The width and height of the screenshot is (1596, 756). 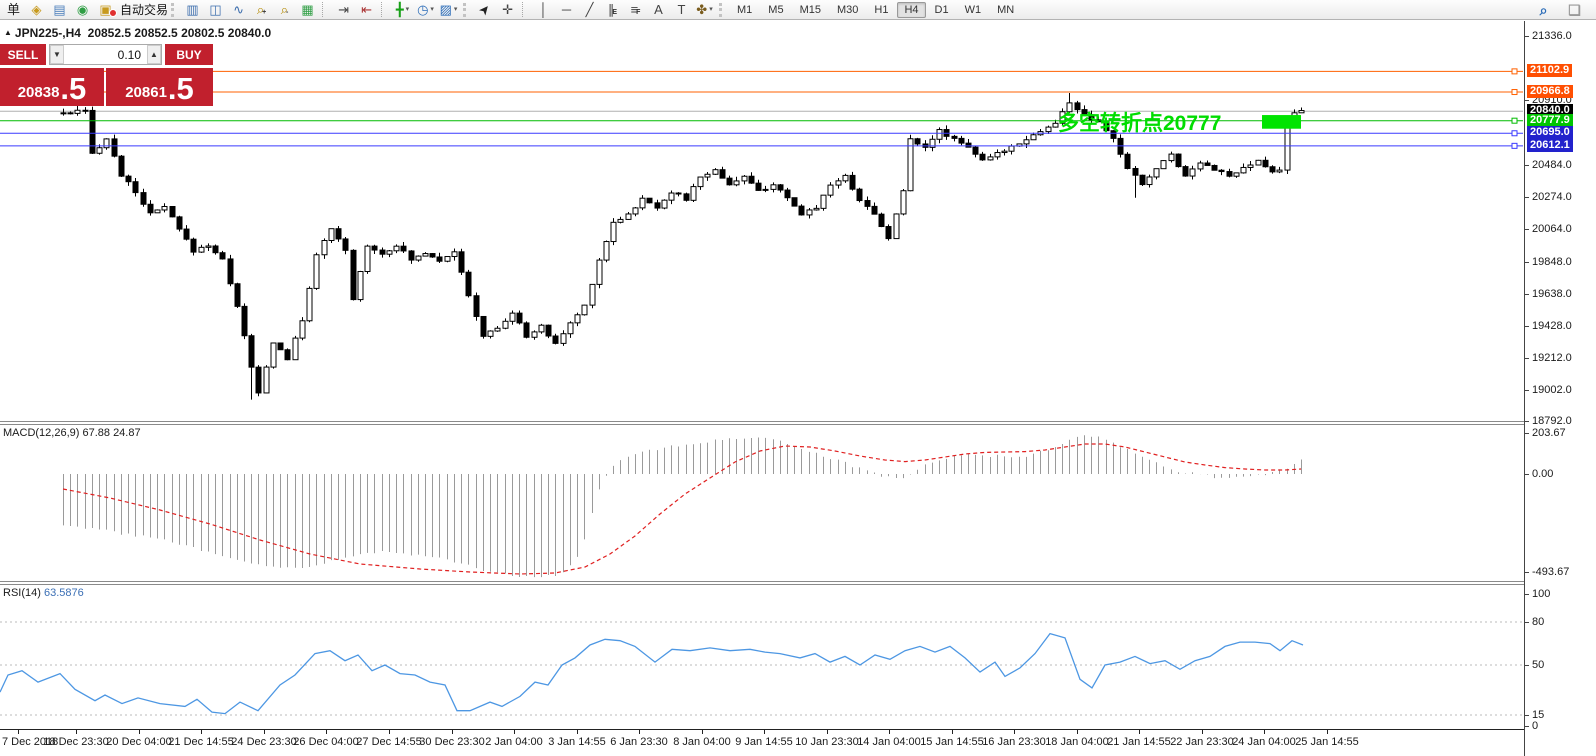 What do you see at coordinates (810, 10) in the screenshot?
I see `timeframe-button-m15: M15` at bounding box center [810, 10].